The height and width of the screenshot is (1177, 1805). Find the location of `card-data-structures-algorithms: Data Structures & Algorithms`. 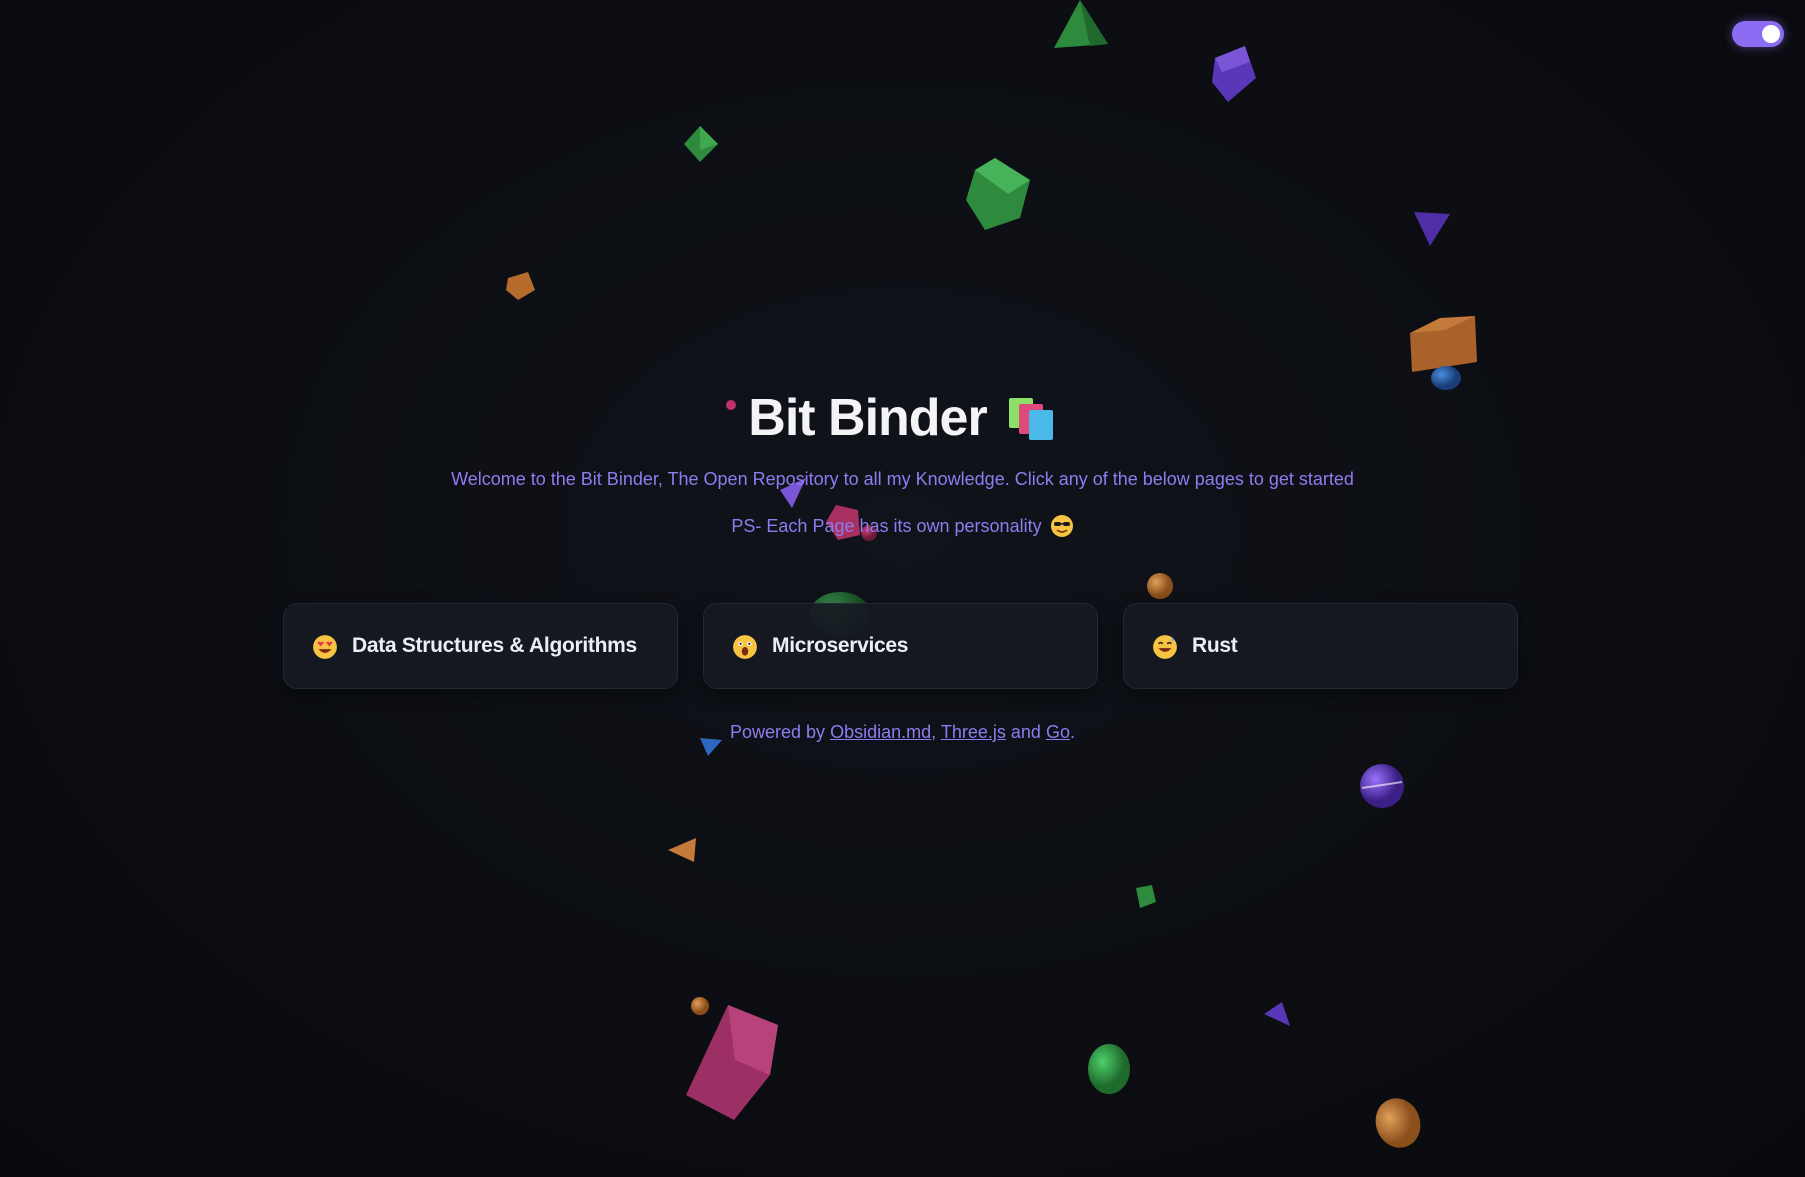

card-data-structures-algorithms: Data Structures & Algorithms is located at coordinates (480, 646).